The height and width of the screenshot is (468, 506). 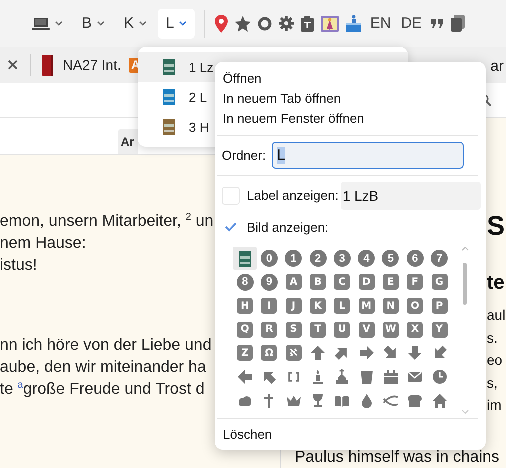 I want to click on letter-icon: R, so click(x=269, y=330).